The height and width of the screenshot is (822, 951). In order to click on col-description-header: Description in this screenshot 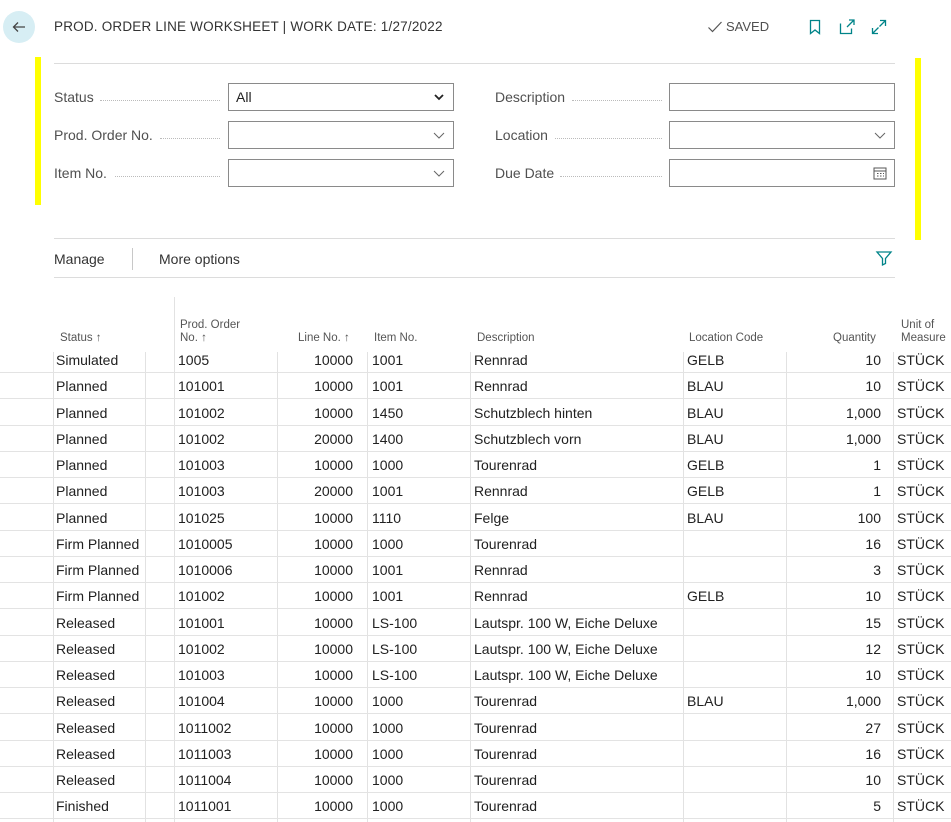, I will do `click(506, 338)`.